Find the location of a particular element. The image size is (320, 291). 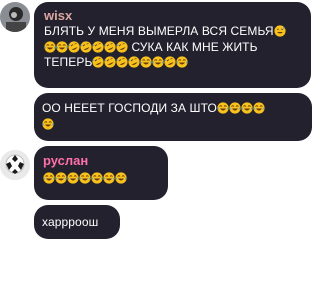

message-bubble-ruslan-followup: харрроош is located at coordinates (77, 222).